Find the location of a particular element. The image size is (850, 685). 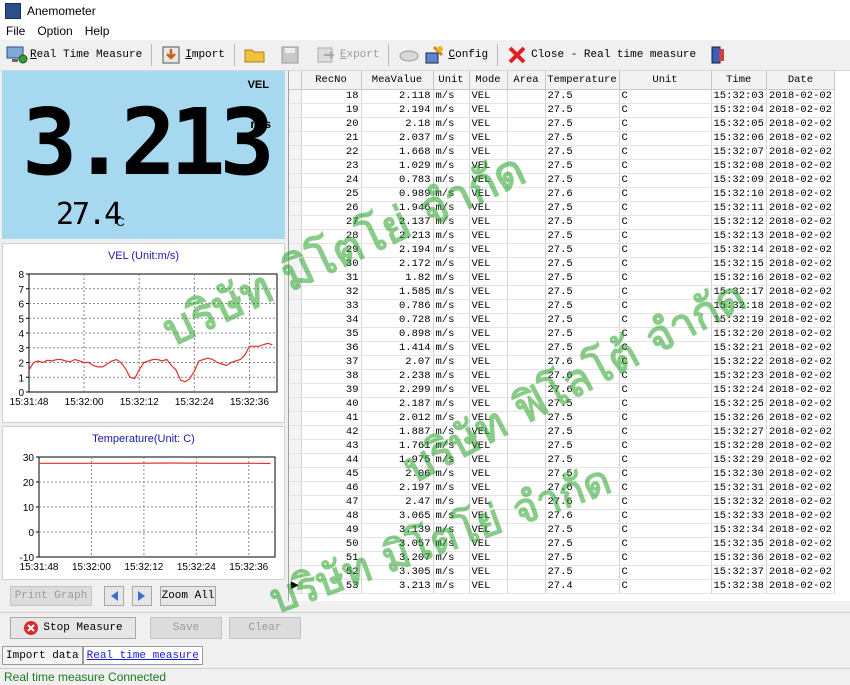

table-row: 32 1.585 m/s VEL 27.5 C 15:32:17 2018-02-02 is located at coordinates (562, 292).